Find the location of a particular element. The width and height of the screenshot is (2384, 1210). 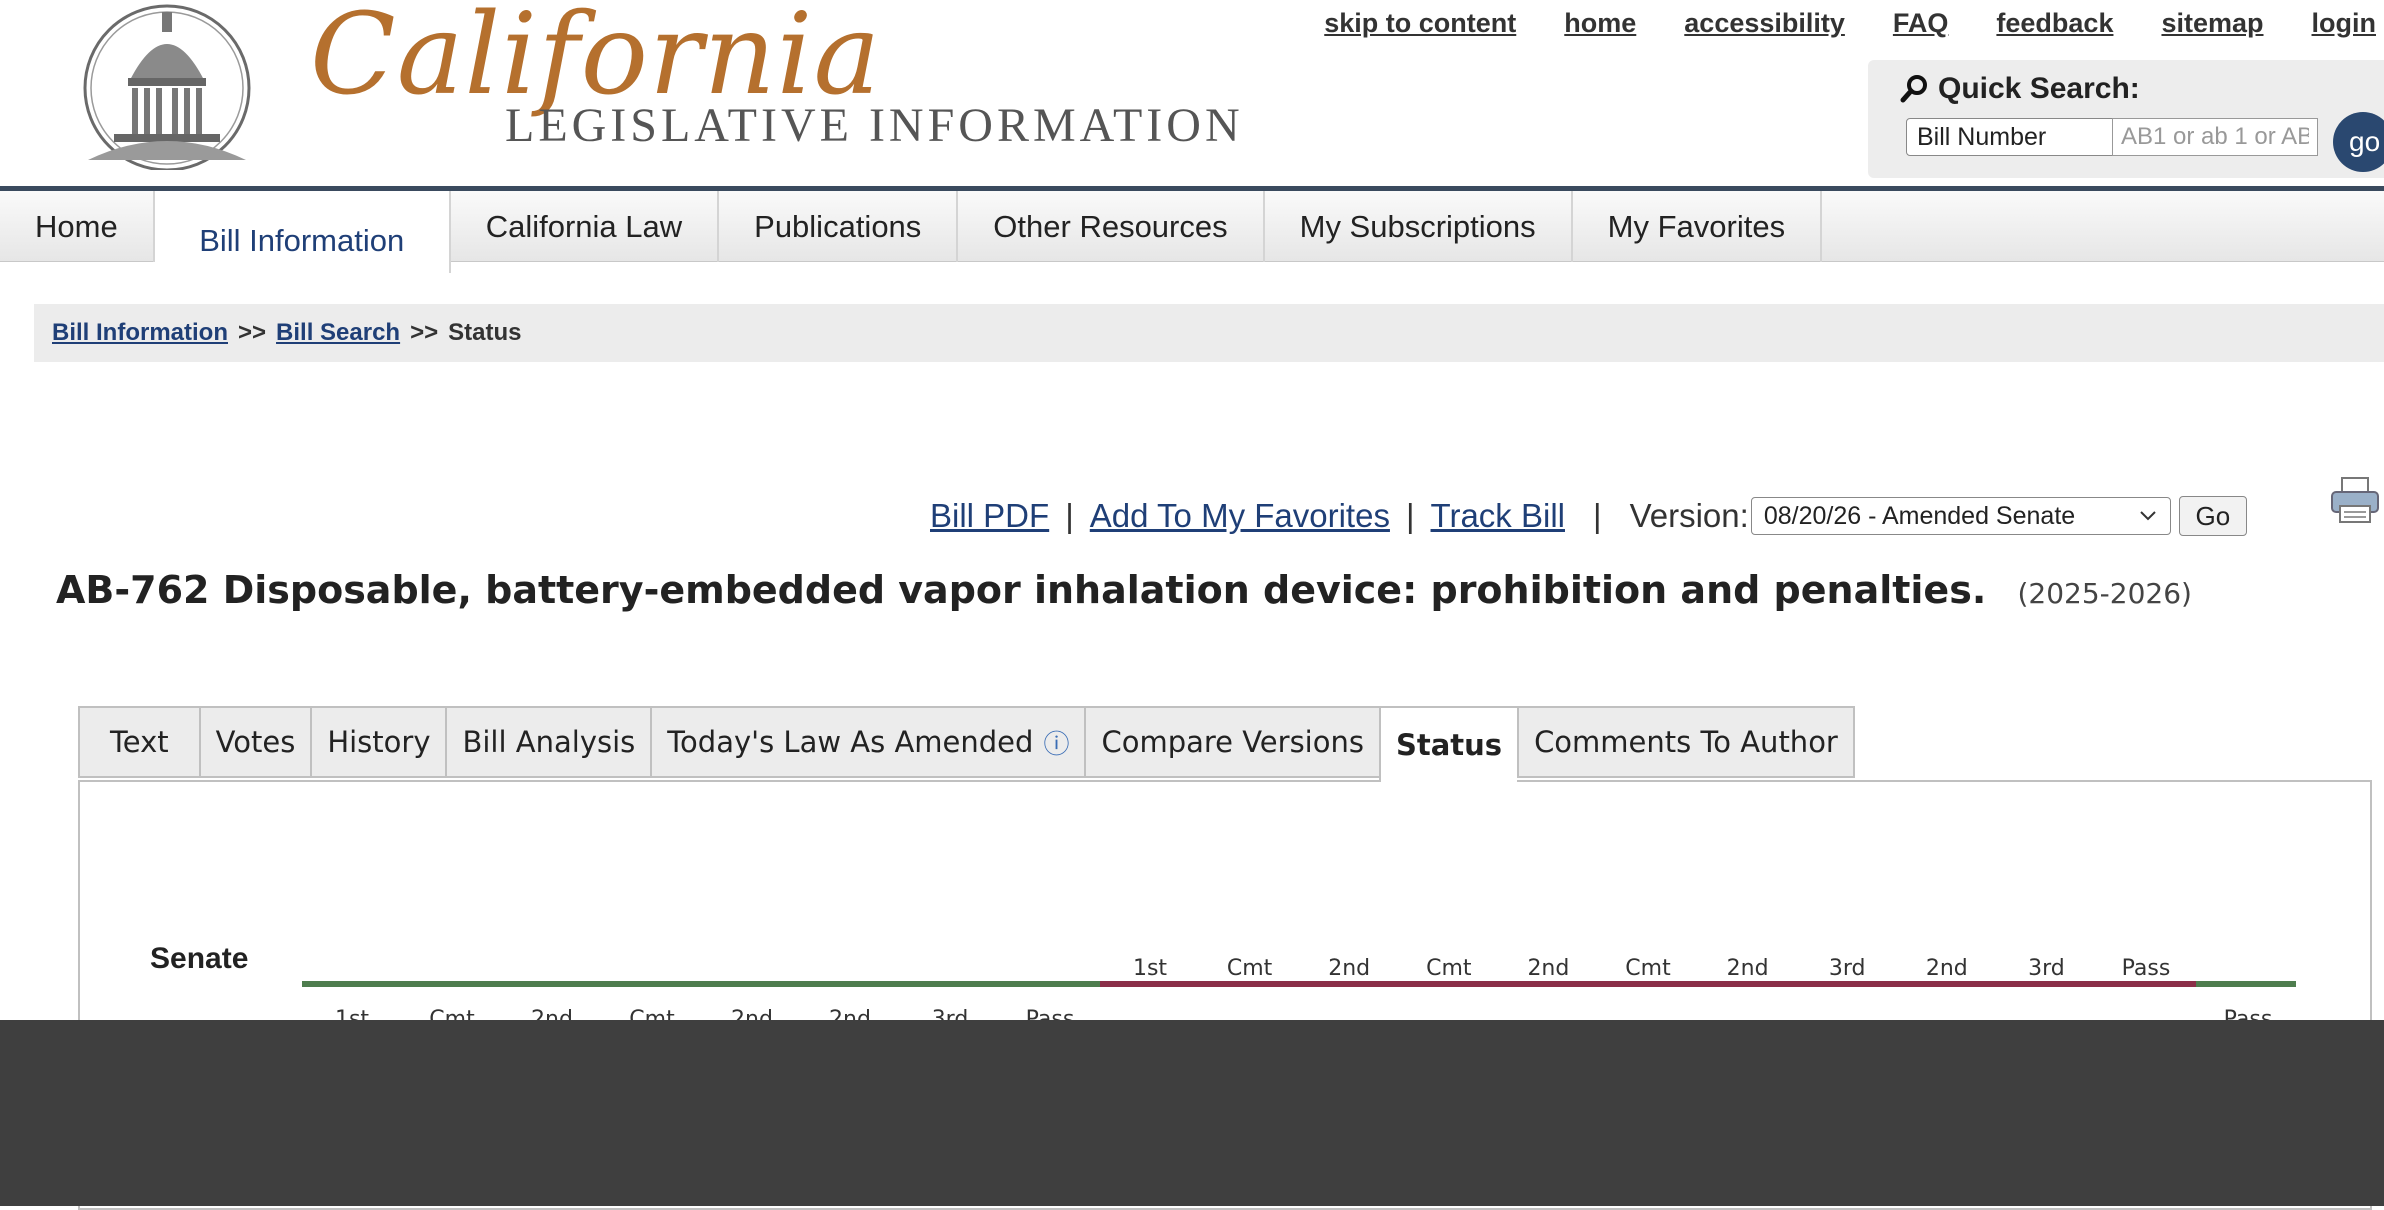

tab-status: Status is located at coordinates (1448, 744).